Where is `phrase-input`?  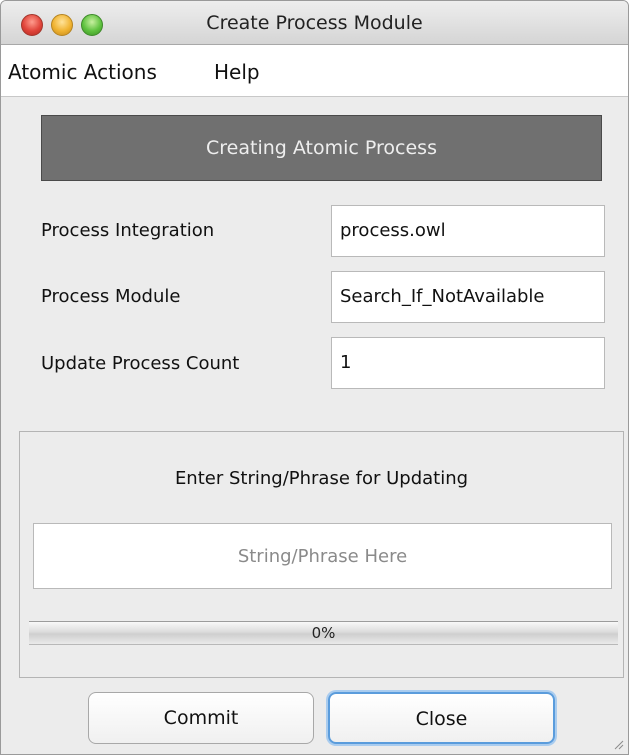
phrase-input is located at coordinates (322, 556).